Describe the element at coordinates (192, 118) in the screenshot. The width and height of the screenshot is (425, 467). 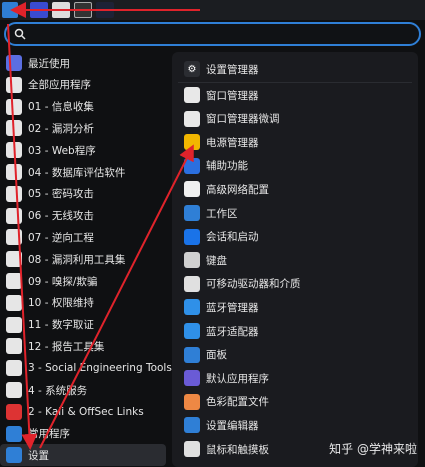
I see `window-tweaks-icon` at that location.